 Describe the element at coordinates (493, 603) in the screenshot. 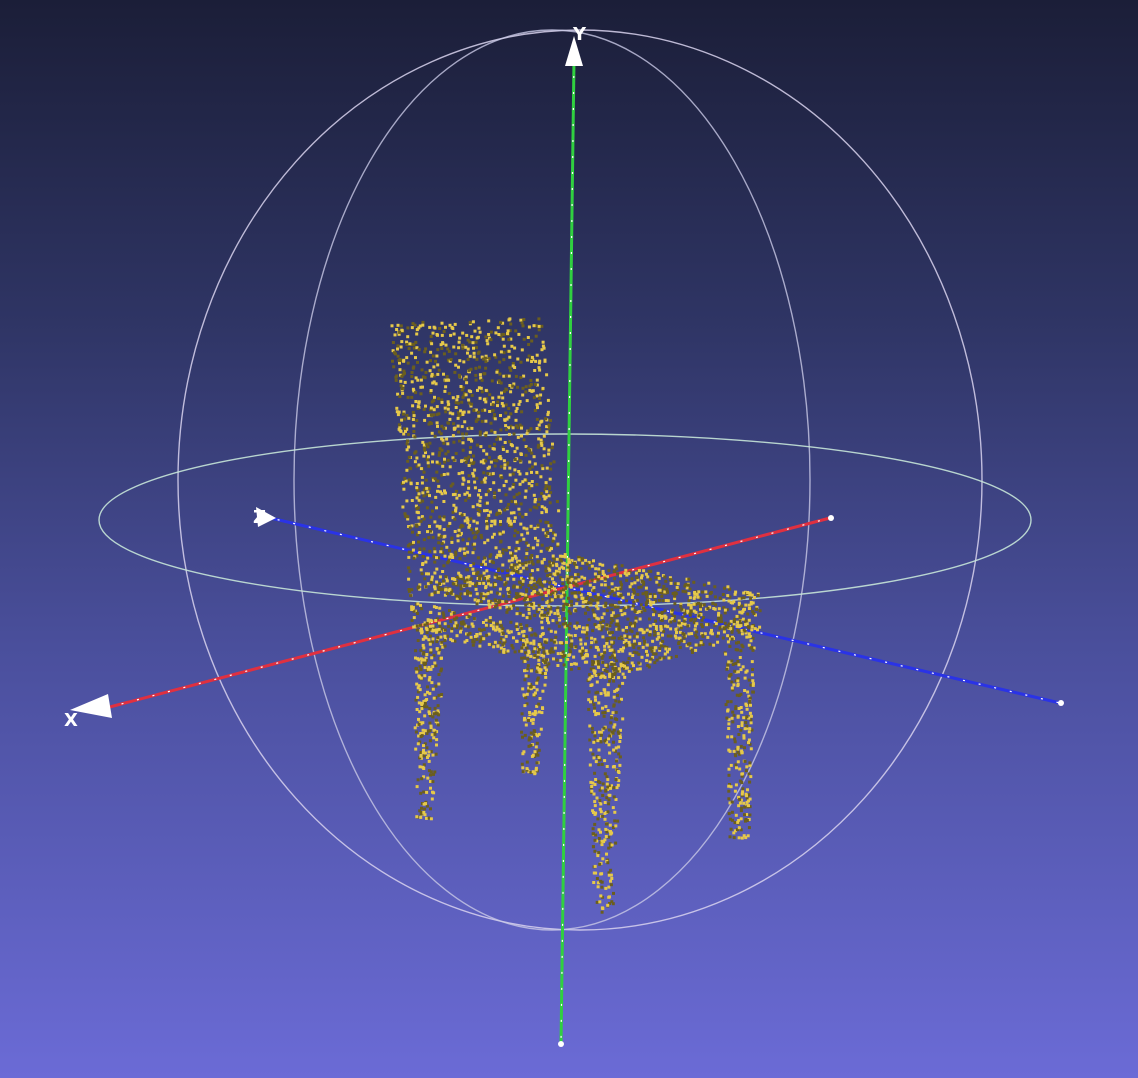

I see `point-1925` at that location.